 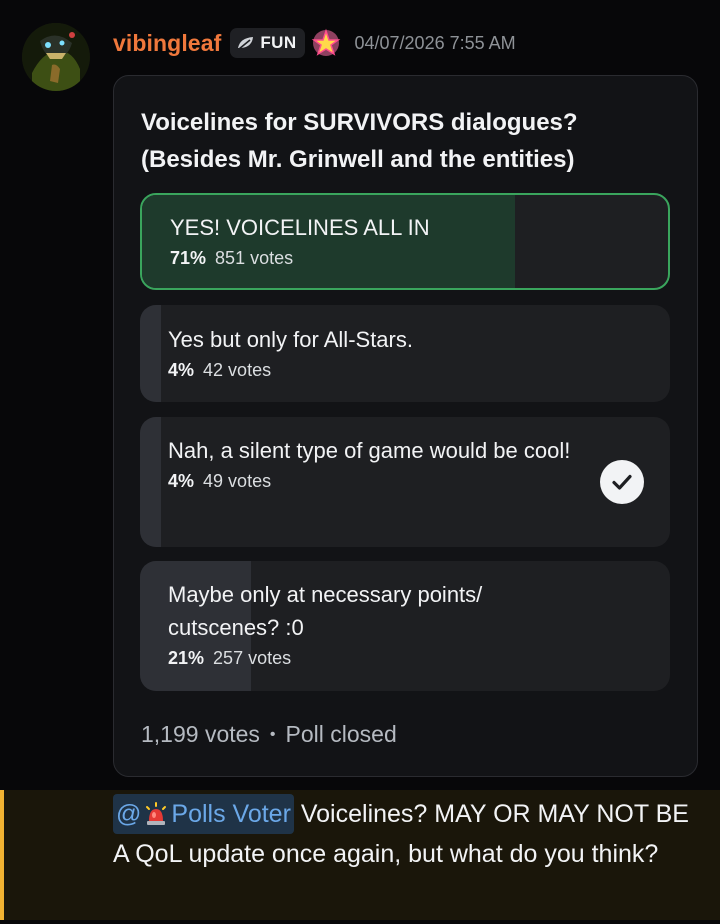 What do you see at coordinates (2, 855) in the screenshot?
I see `mention-highlight-bar` at bounding box center [2, 855].